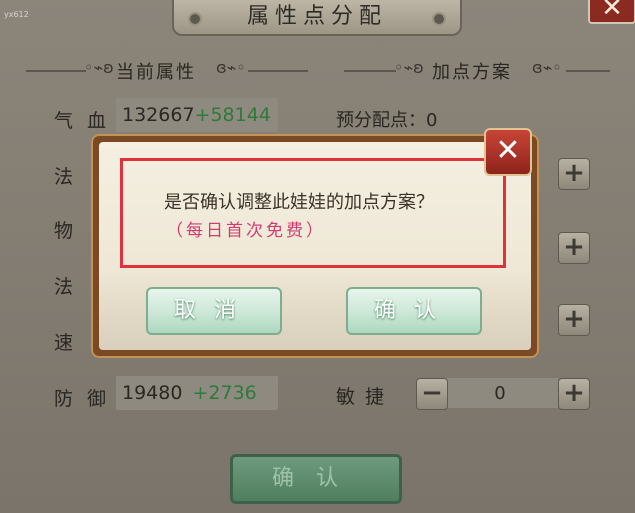 This screenshot has height=513, width=635. I want to click on attr-label-physical: 物, so click(71, 231).